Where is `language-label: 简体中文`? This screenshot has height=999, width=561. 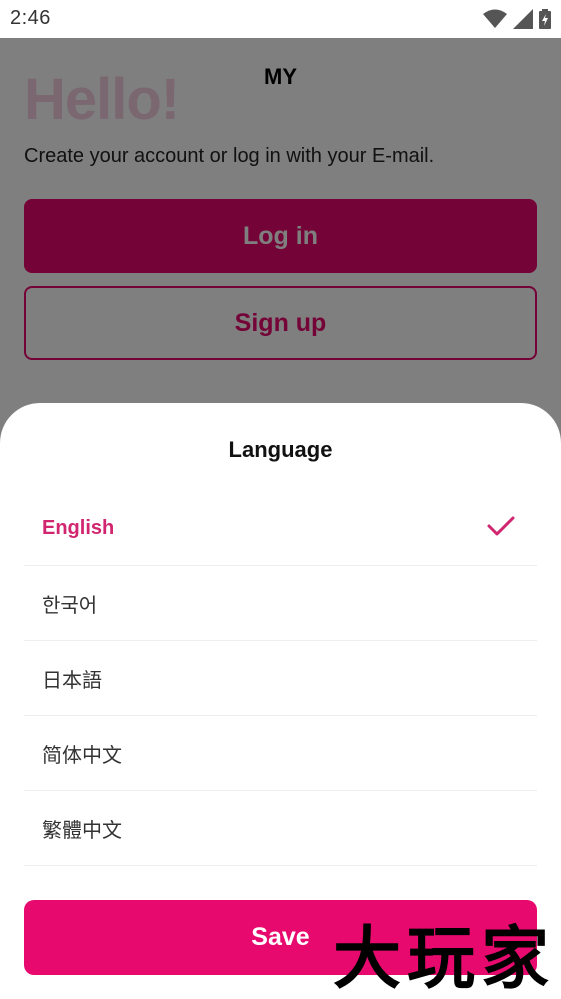 language-label: 简体中文 is located at coordinates (82, 755).